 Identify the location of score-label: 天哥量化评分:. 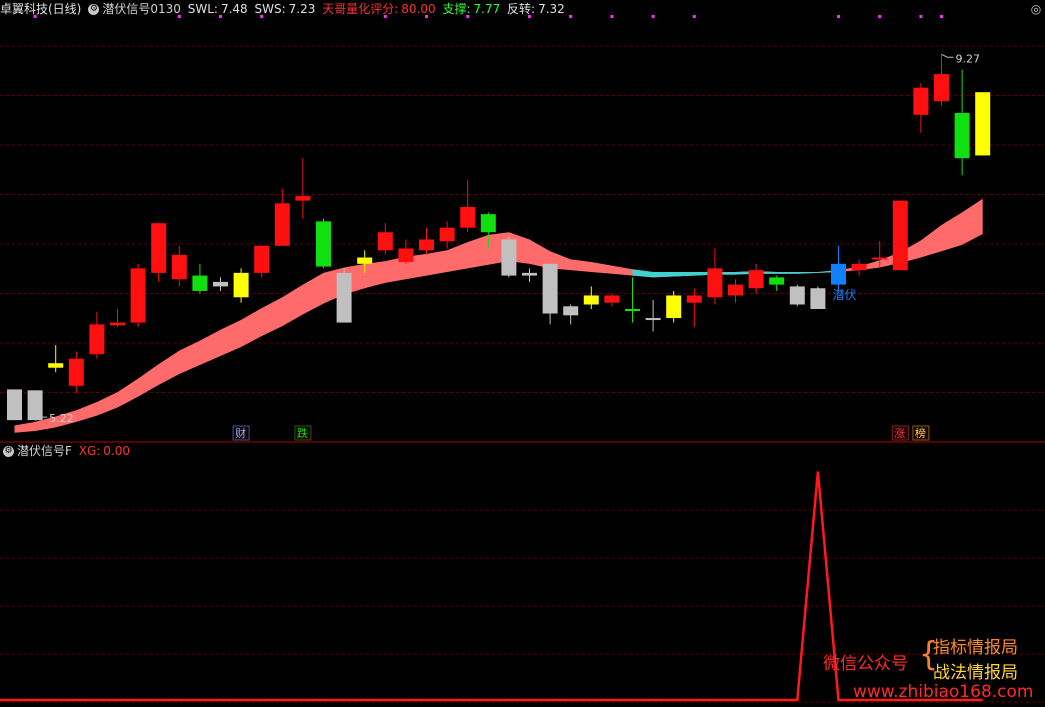
(360, 9).